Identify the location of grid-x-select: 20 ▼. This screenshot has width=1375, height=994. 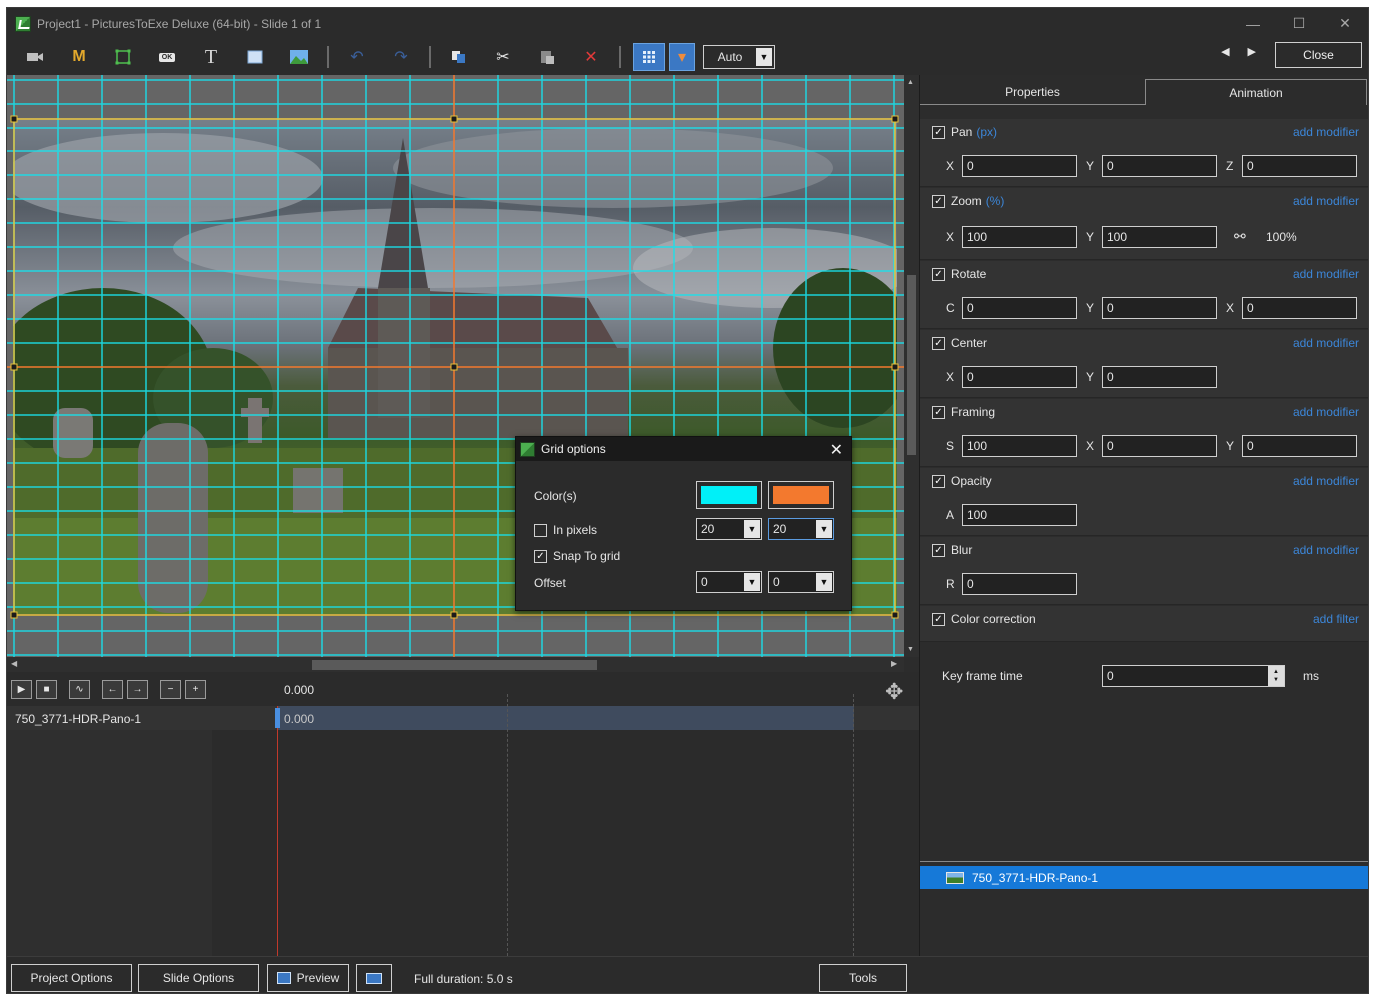
(729, 529).